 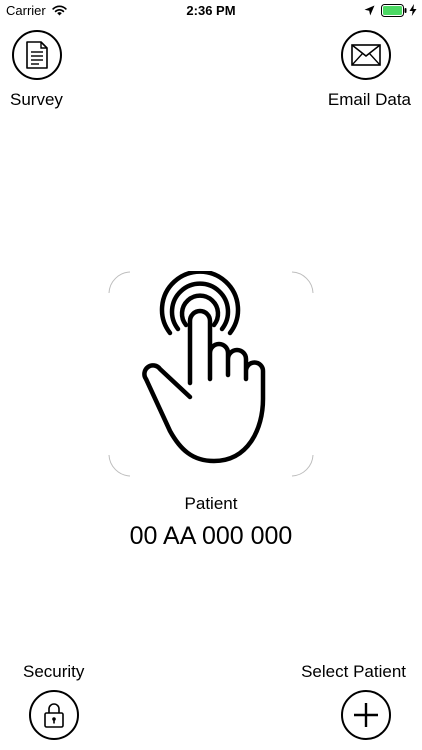 I want to click on clock: 2:36 PM, so click(x=211, y=10).